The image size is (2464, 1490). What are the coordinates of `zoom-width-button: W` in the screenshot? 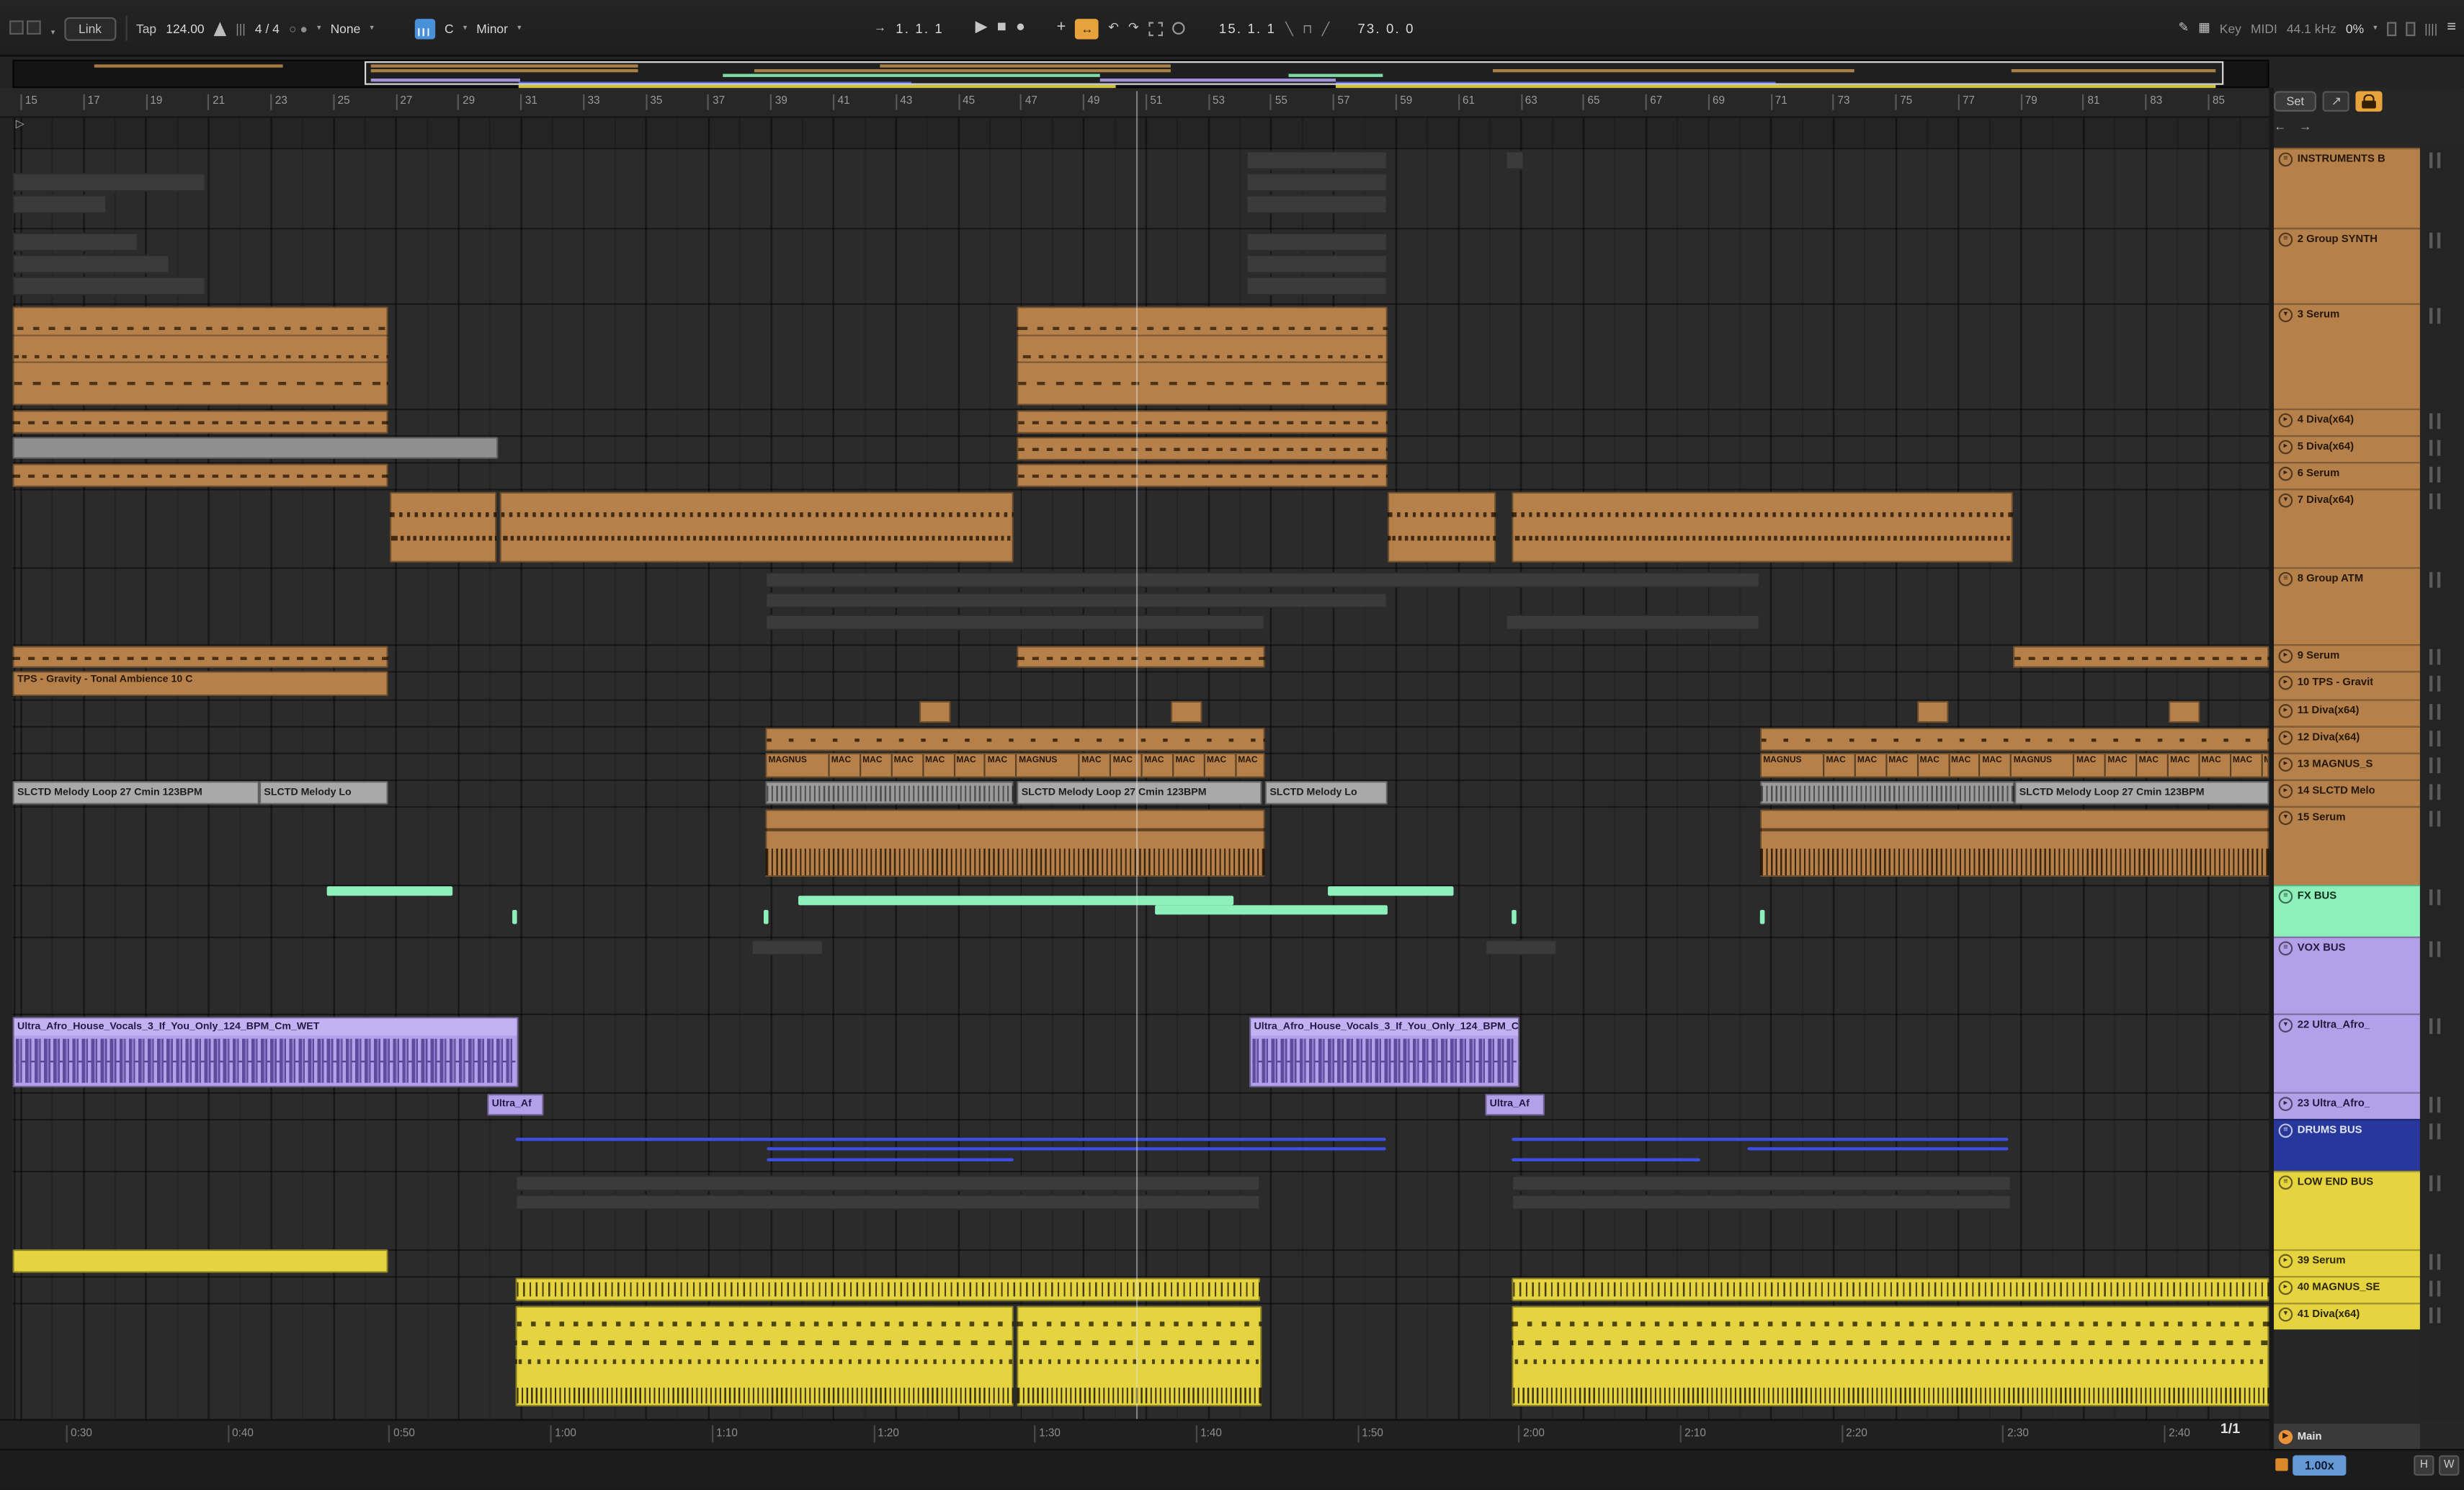 It's located at (2449, 1465).